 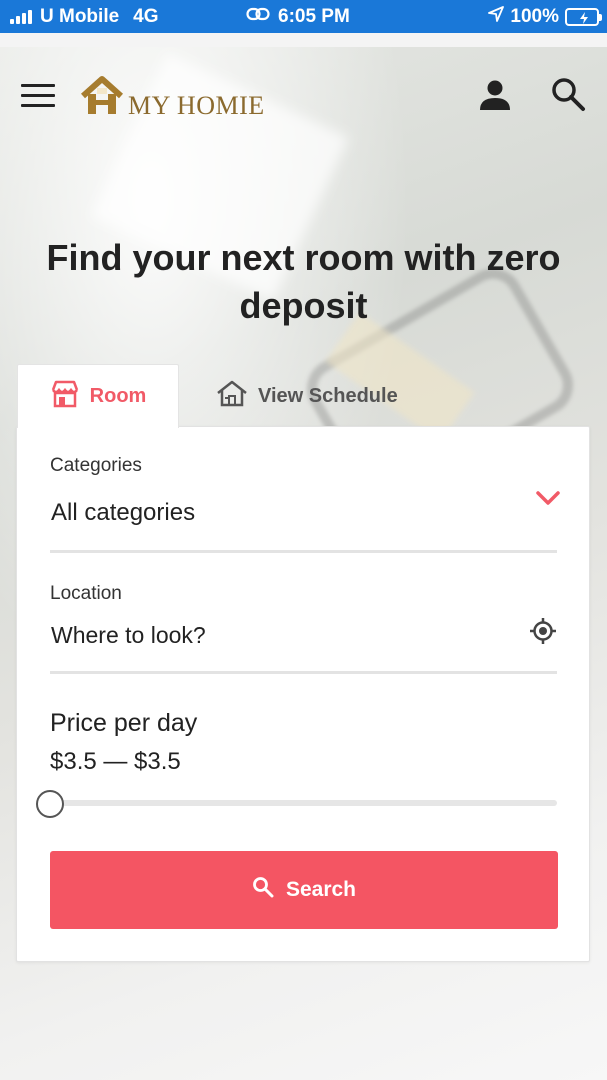 I want to click on status-right: 100%, so click(x=545, y=17).